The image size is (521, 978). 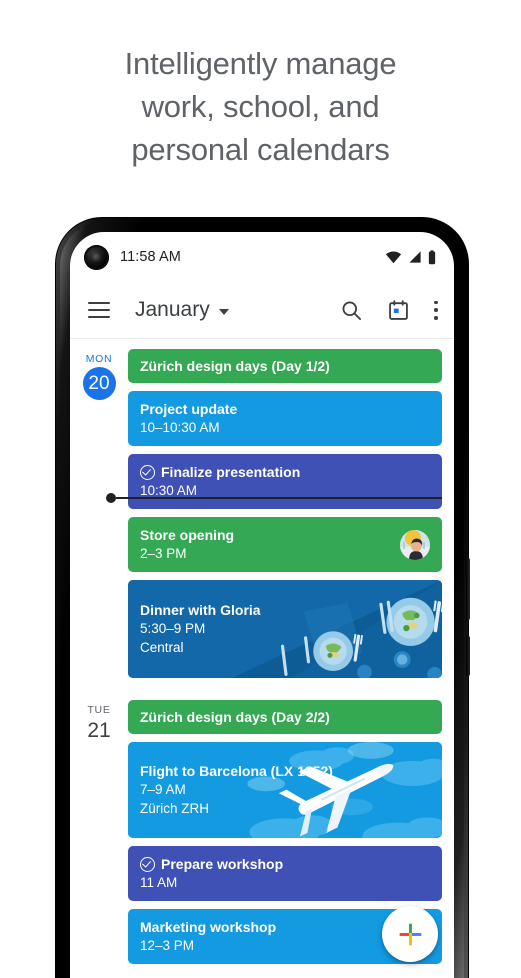 What do you see at coordinates (285, 418) in the screenshot?
I see `event-card: Project update 10–10:30 AM` at bounding box center [285, 418].